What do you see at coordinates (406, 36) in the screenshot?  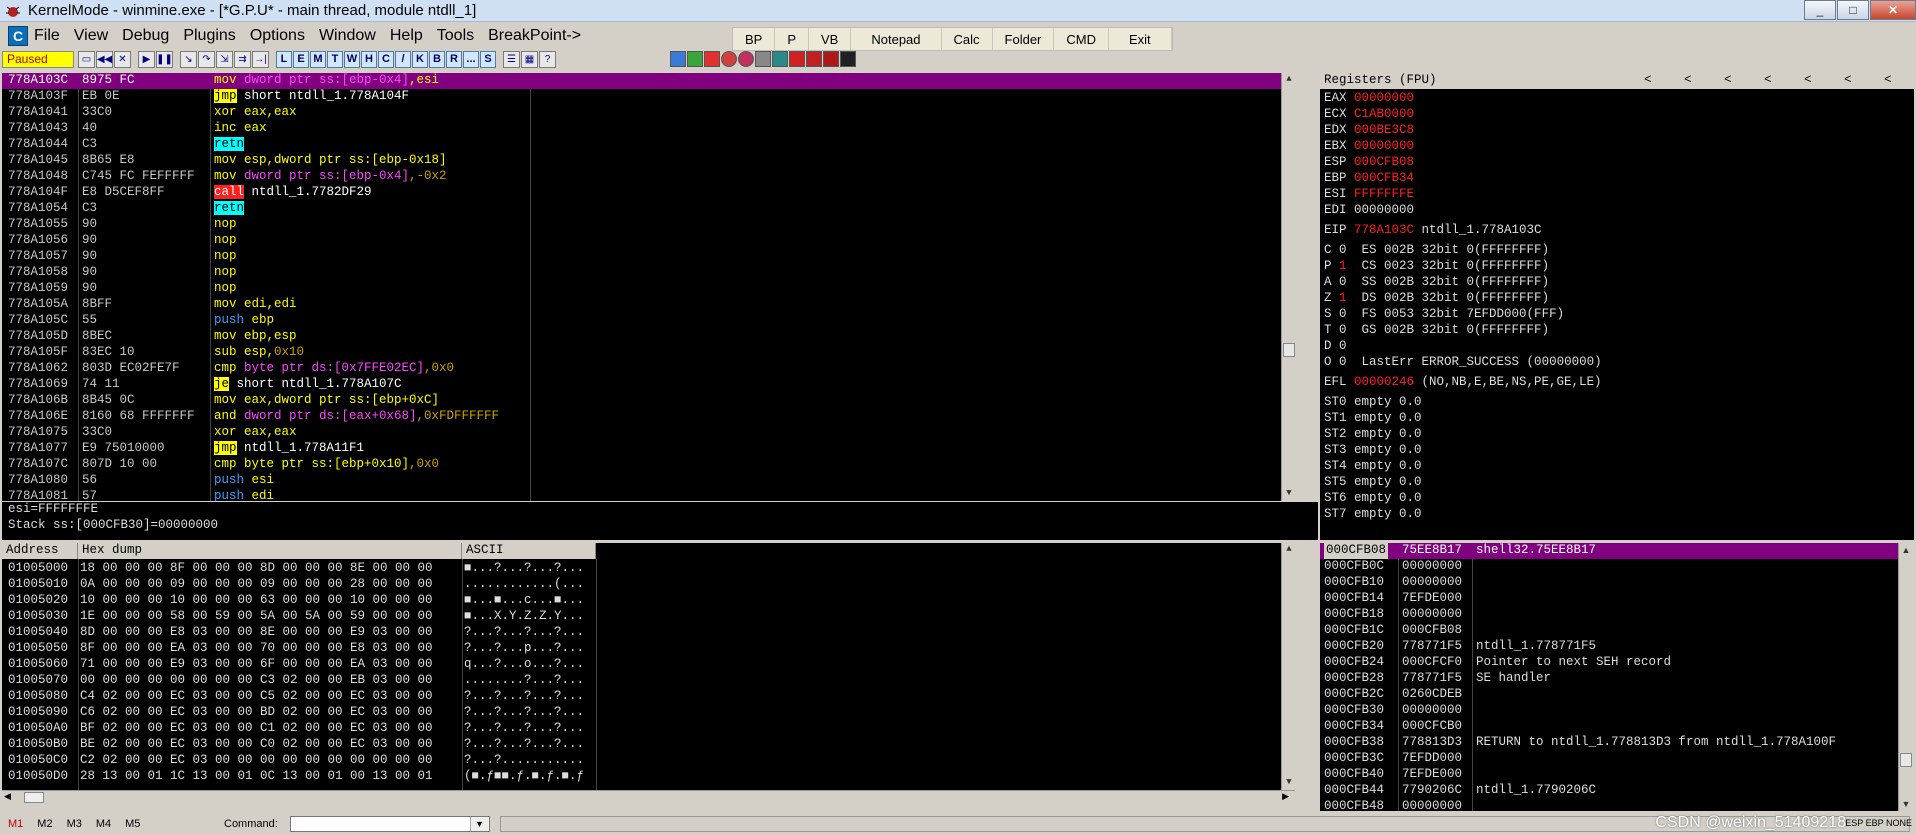 I see `menu-help: Help` at bounding box center [406, 36].